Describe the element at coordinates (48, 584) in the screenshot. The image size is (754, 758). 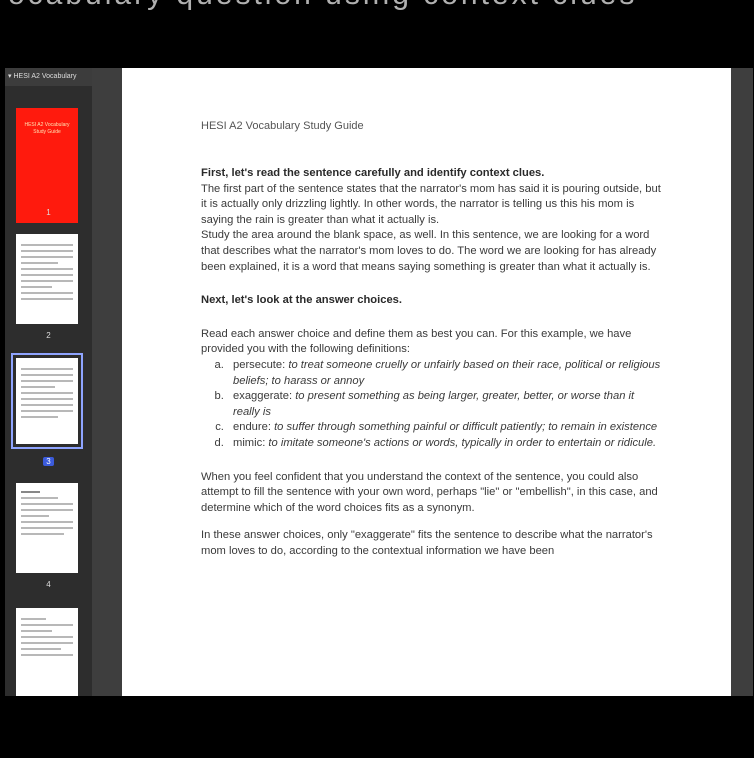
I see `thumbnail-page-number: 4` at that location.